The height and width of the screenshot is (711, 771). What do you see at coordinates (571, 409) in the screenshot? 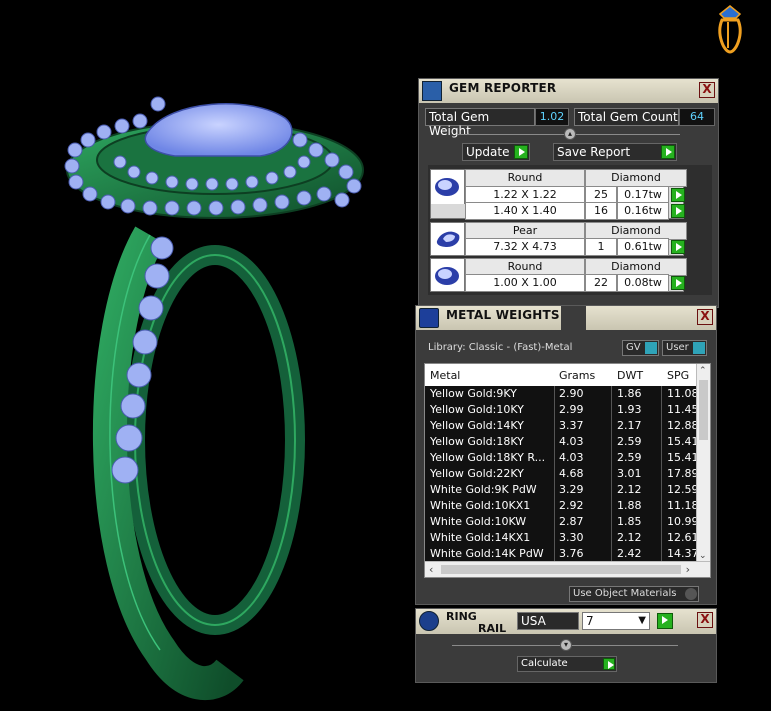
I see `grams-cell: 2.99` at bounding box center [571, 409].